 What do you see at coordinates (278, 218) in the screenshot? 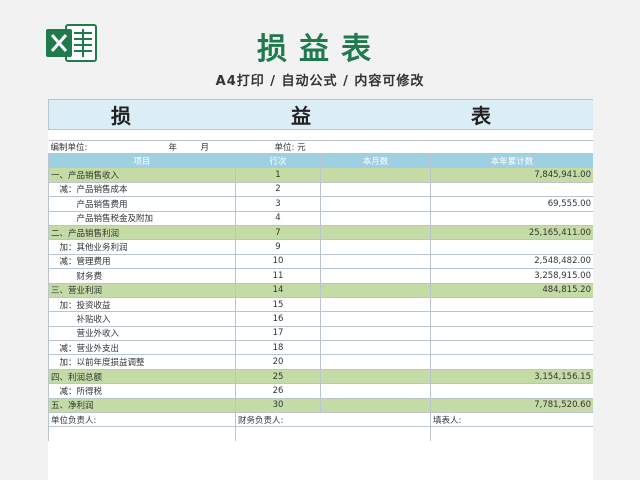
I see `row-line-cell: 4` at bounding box center [278, 218].